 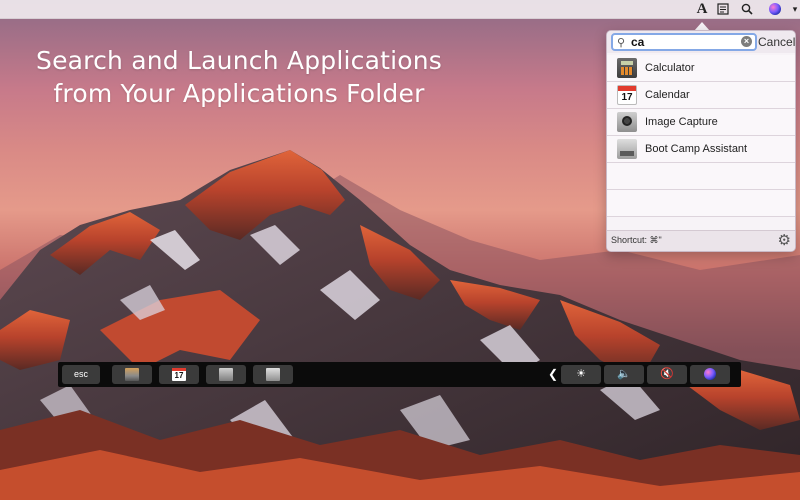 I want to click on volume-icon: 🔈, so click(x=624, y=374).